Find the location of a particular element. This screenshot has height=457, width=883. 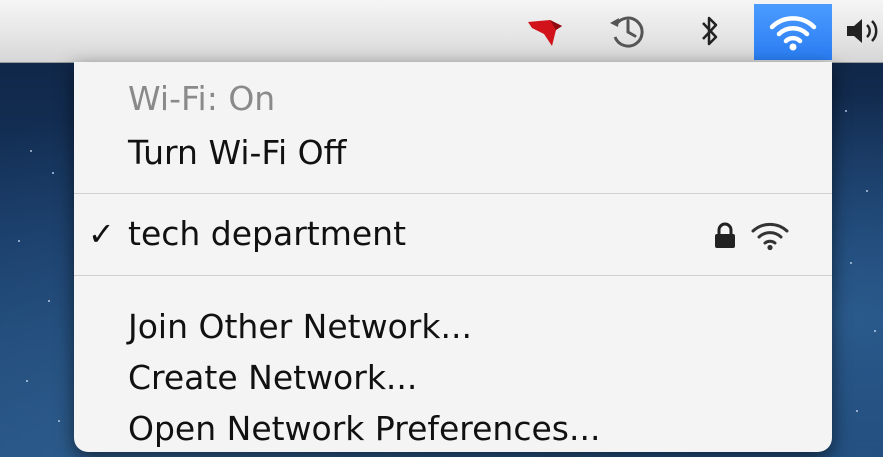

volume-icon is located at coordinates (861, 31).